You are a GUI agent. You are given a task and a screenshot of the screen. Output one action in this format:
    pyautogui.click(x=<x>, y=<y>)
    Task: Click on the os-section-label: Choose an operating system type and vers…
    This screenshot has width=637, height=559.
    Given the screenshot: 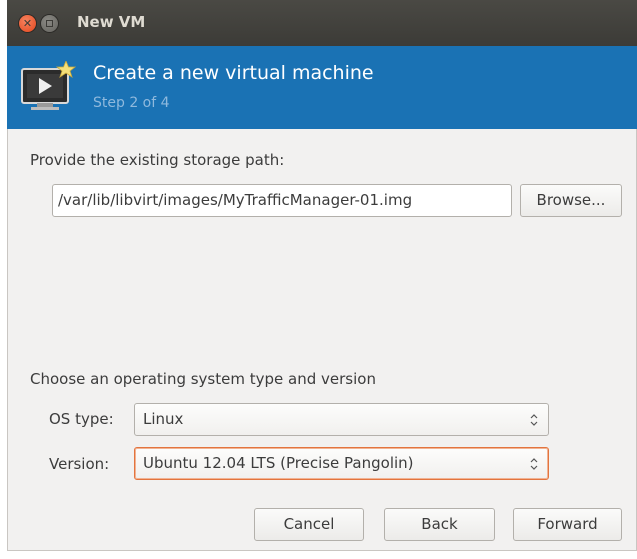 What is the action you would take?
    pyautogui.click(x=203, y=379)
    